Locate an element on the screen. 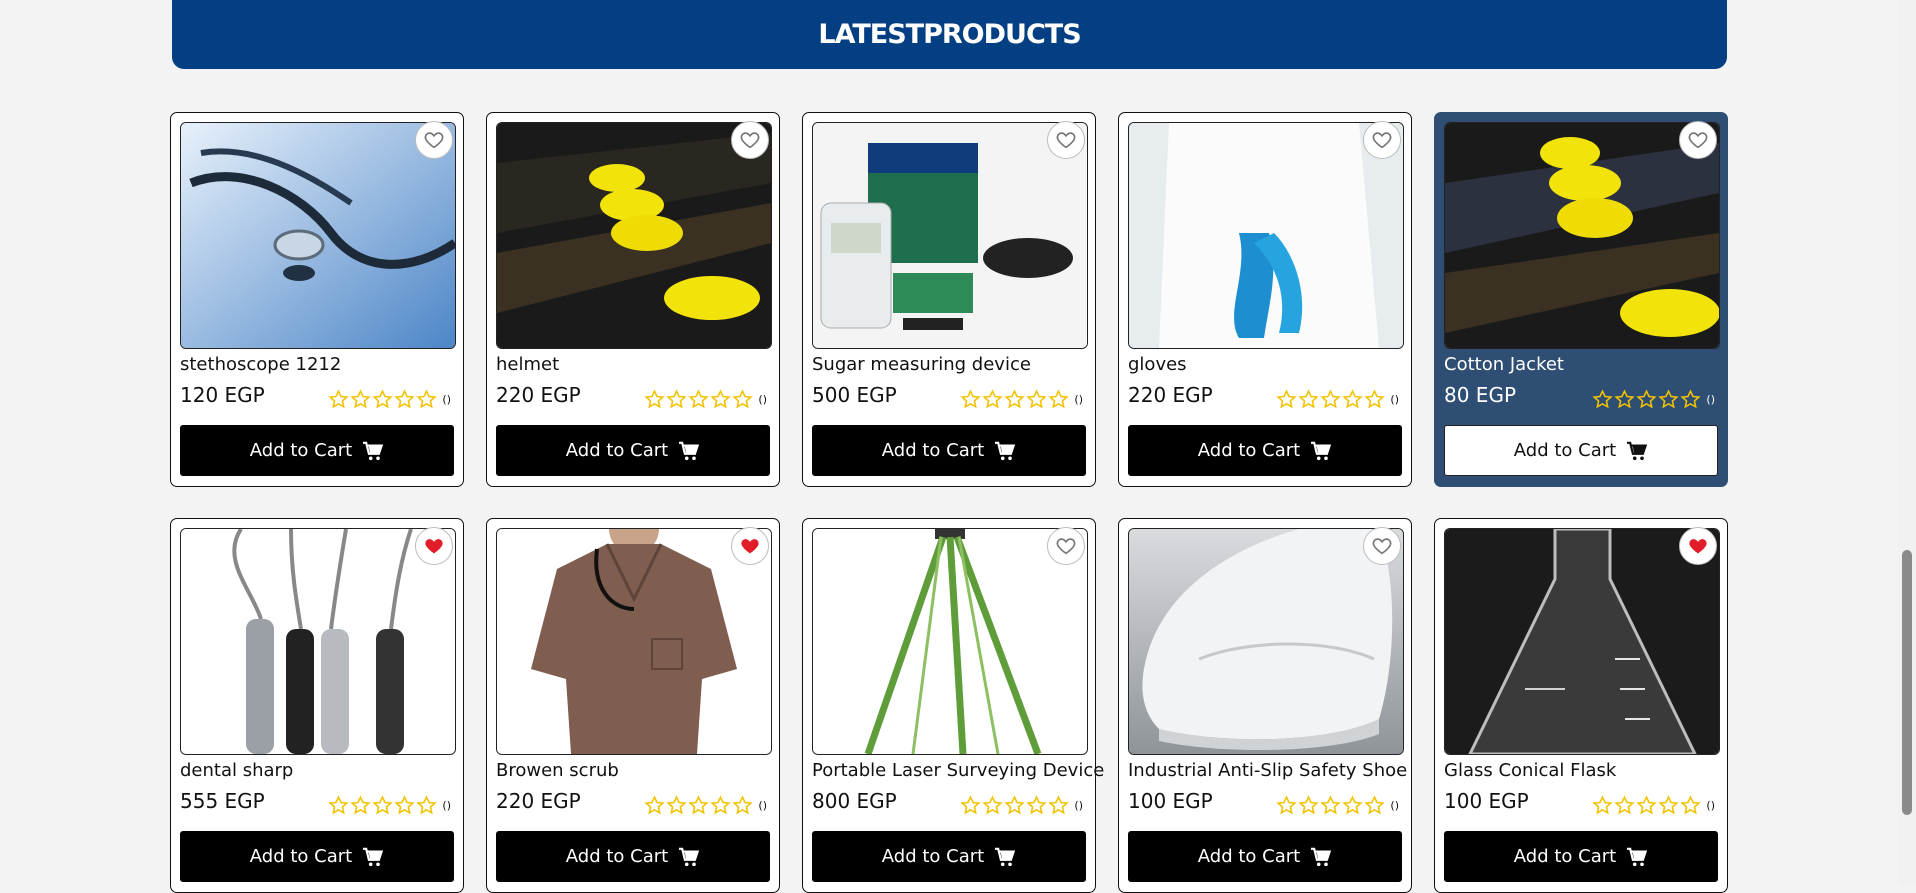 Image resolution: width=1916 pixels, height=893 pixels. product-name: Glass Conical Flask is located at coordinates (1530, 770).